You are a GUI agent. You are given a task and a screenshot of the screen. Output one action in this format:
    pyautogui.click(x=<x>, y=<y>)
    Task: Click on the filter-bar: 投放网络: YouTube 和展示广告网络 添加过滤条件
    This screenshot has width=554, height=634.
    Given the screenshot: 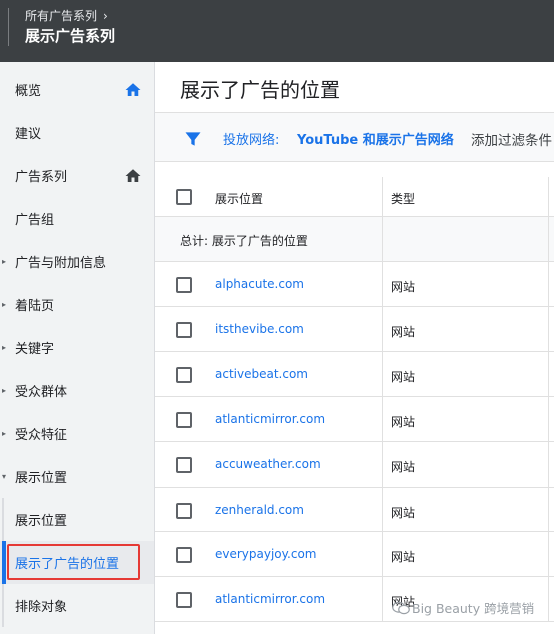 What is the action you would take?
    pyautogui.click(x=354, y=137)
    